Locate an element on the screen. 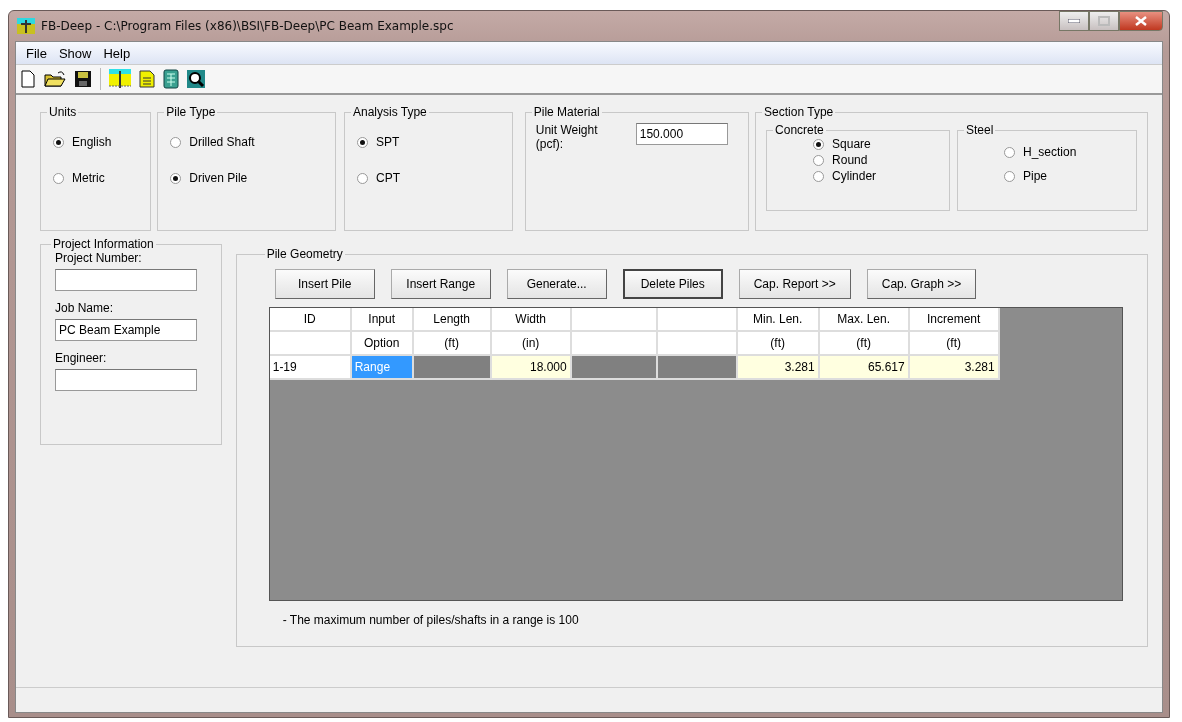  column-header: Min. Len. is located at coordinates (778, 320).